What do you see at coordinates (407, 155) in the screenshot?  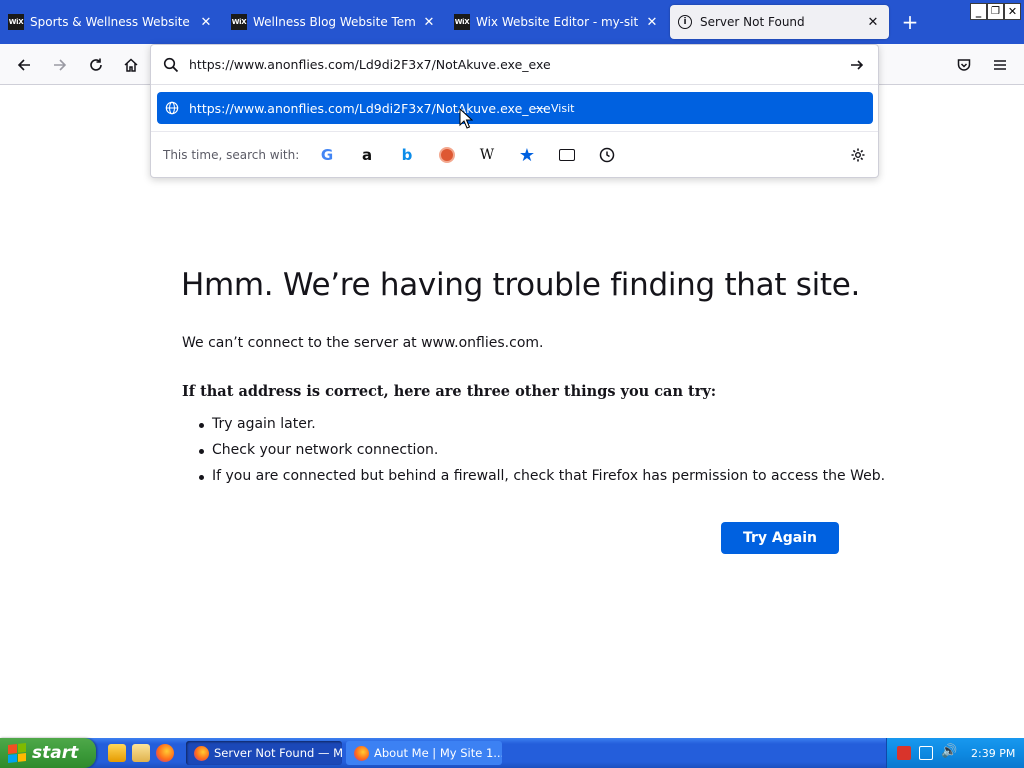 I see `bing-icon: b` at bounding box center [407, 155].